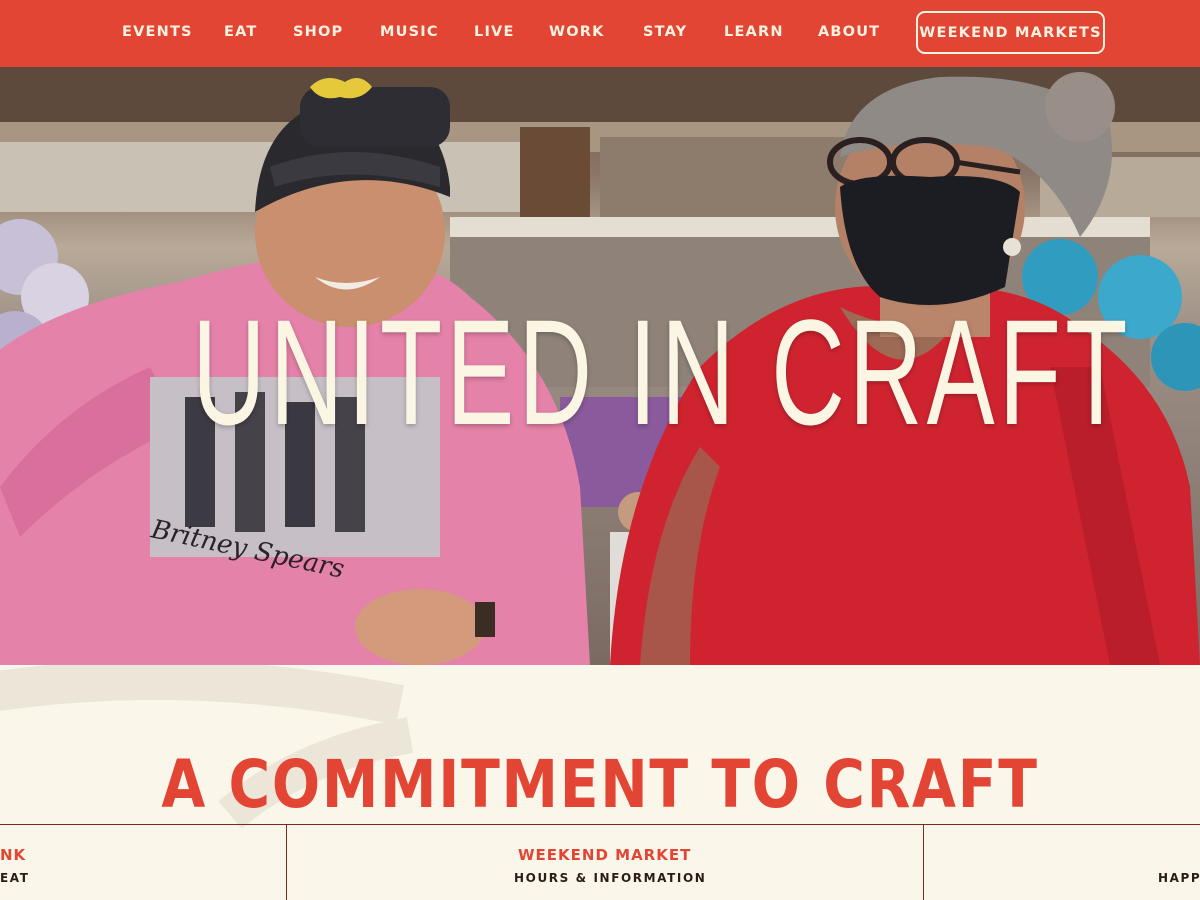 The height and width of the screenshot is (900, 1200). I want to click on nav-item-events: EVENTS, so click(157, 32).